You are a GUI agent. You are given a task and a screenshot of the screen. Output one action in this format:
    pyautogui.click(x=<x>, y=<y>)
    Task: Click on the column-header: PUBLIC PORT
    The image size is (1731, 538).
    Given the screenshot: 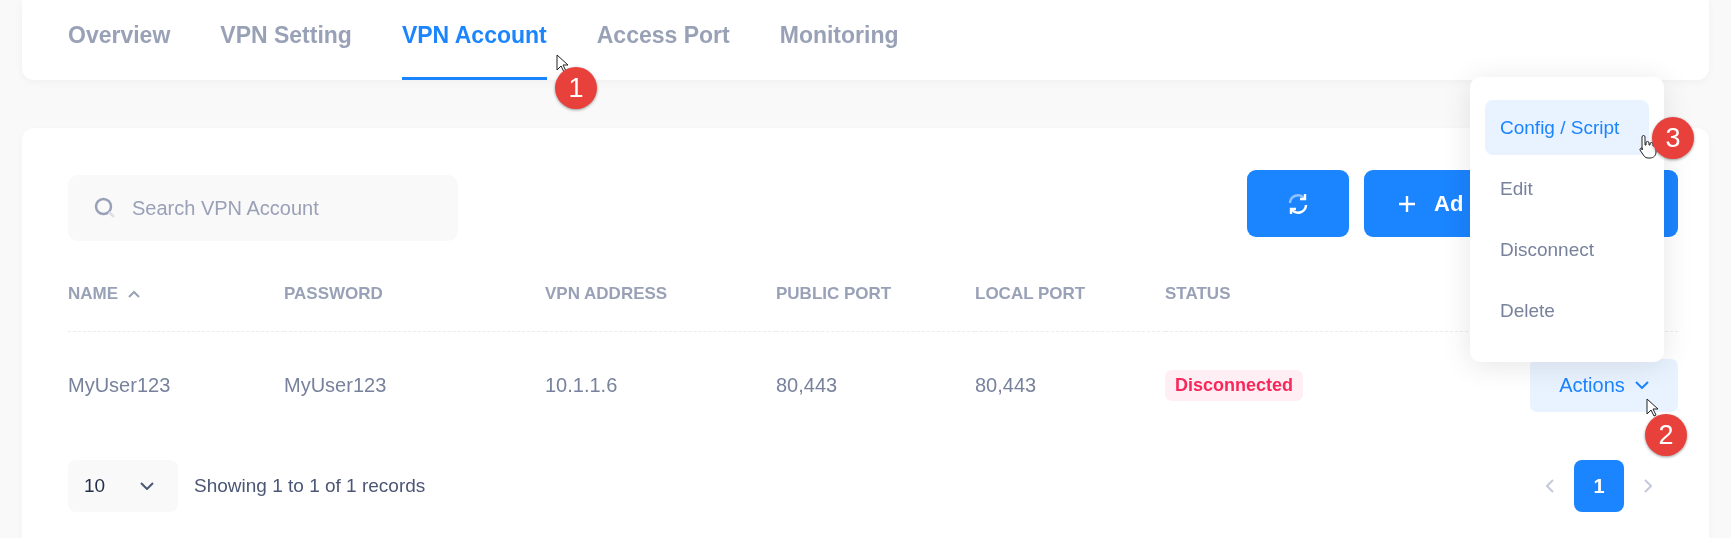 What is the action you would take?
    pyautogui.click(x=834, y=294)
    